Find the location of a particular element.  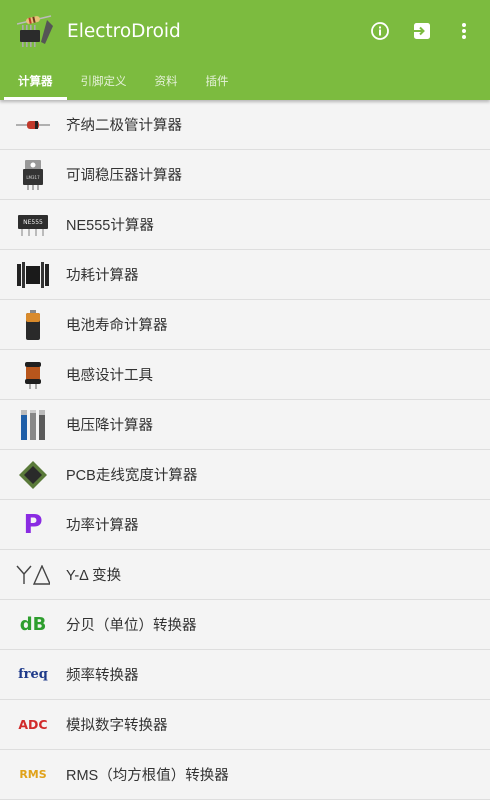

decibel-text: dB is located at coordinates (33, 624).